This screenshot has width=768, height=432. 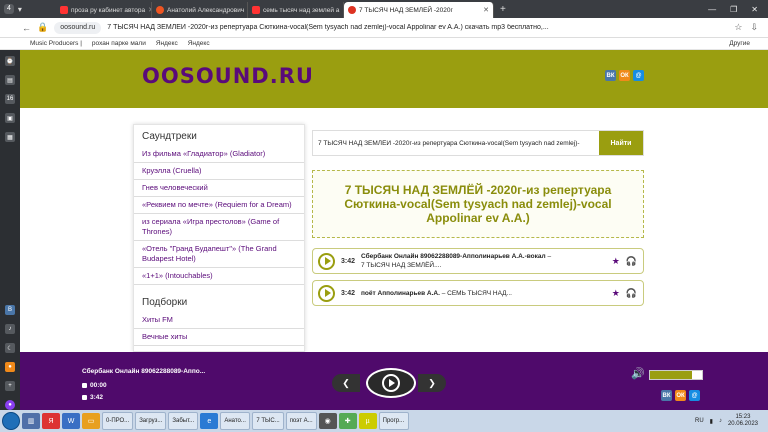 I want to click on close-window-icon: ✕, so click(x=754, y=9).